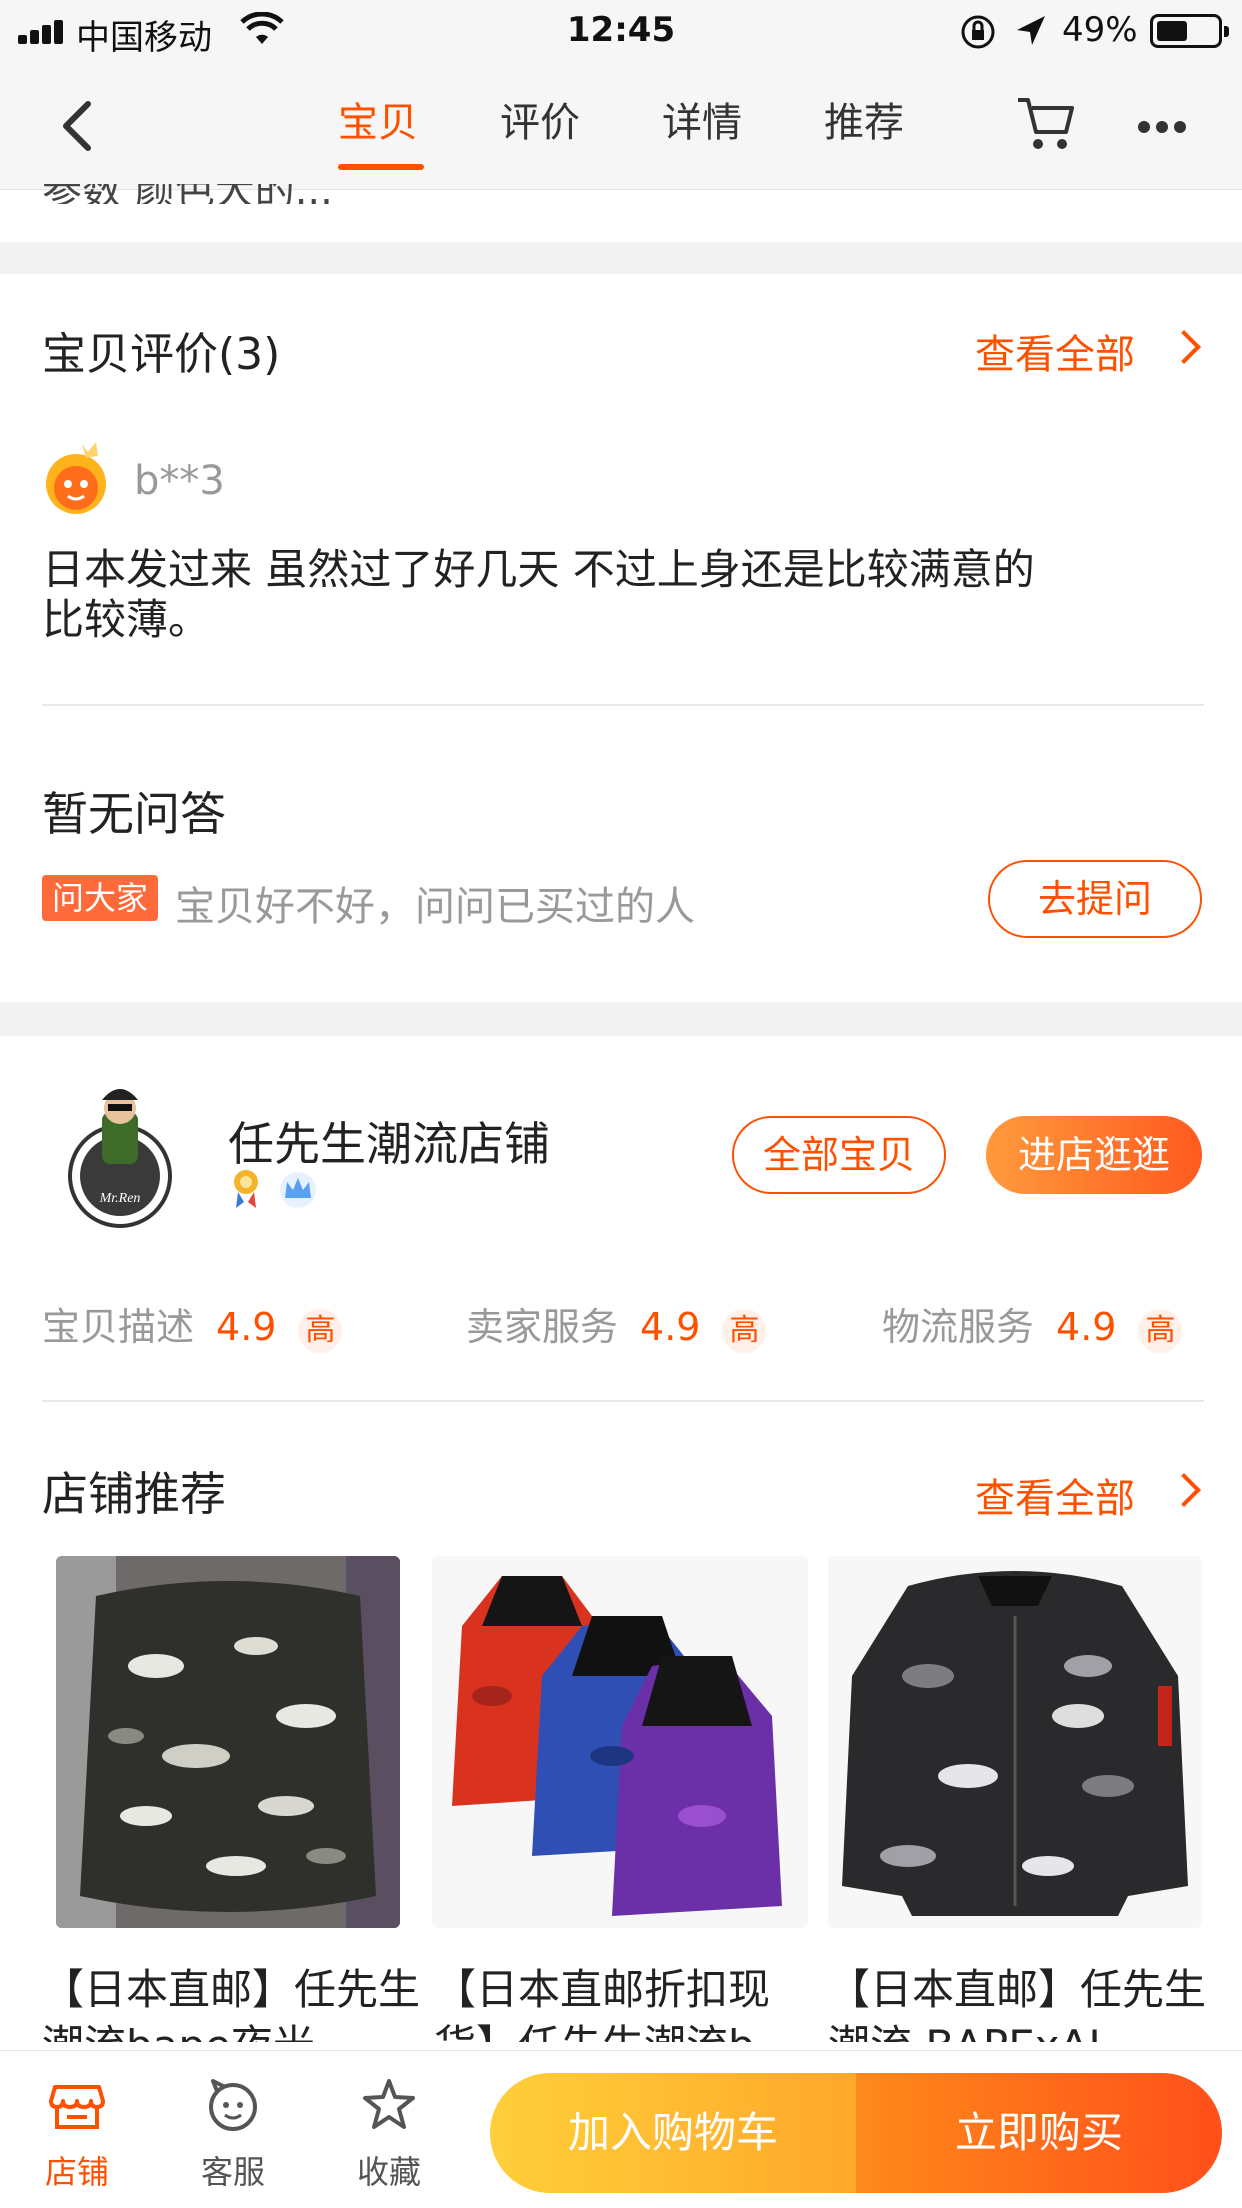 The image size is (1242, 2208). Describe the element at coordinates (273, 1190) in the screenshot. I see `shop-badges` at that location.